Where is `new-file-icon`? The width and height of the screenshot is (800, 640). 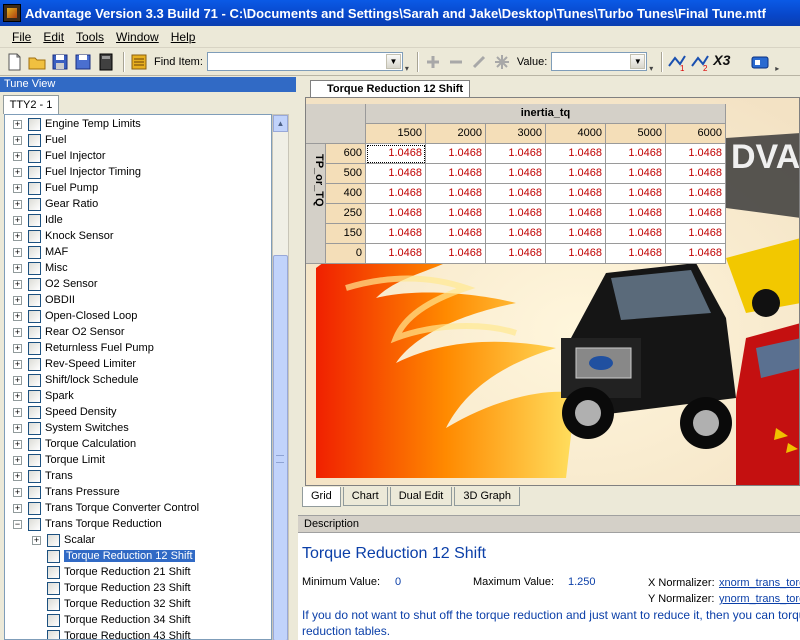 new-file-icon is located at coordinates (14, 62).